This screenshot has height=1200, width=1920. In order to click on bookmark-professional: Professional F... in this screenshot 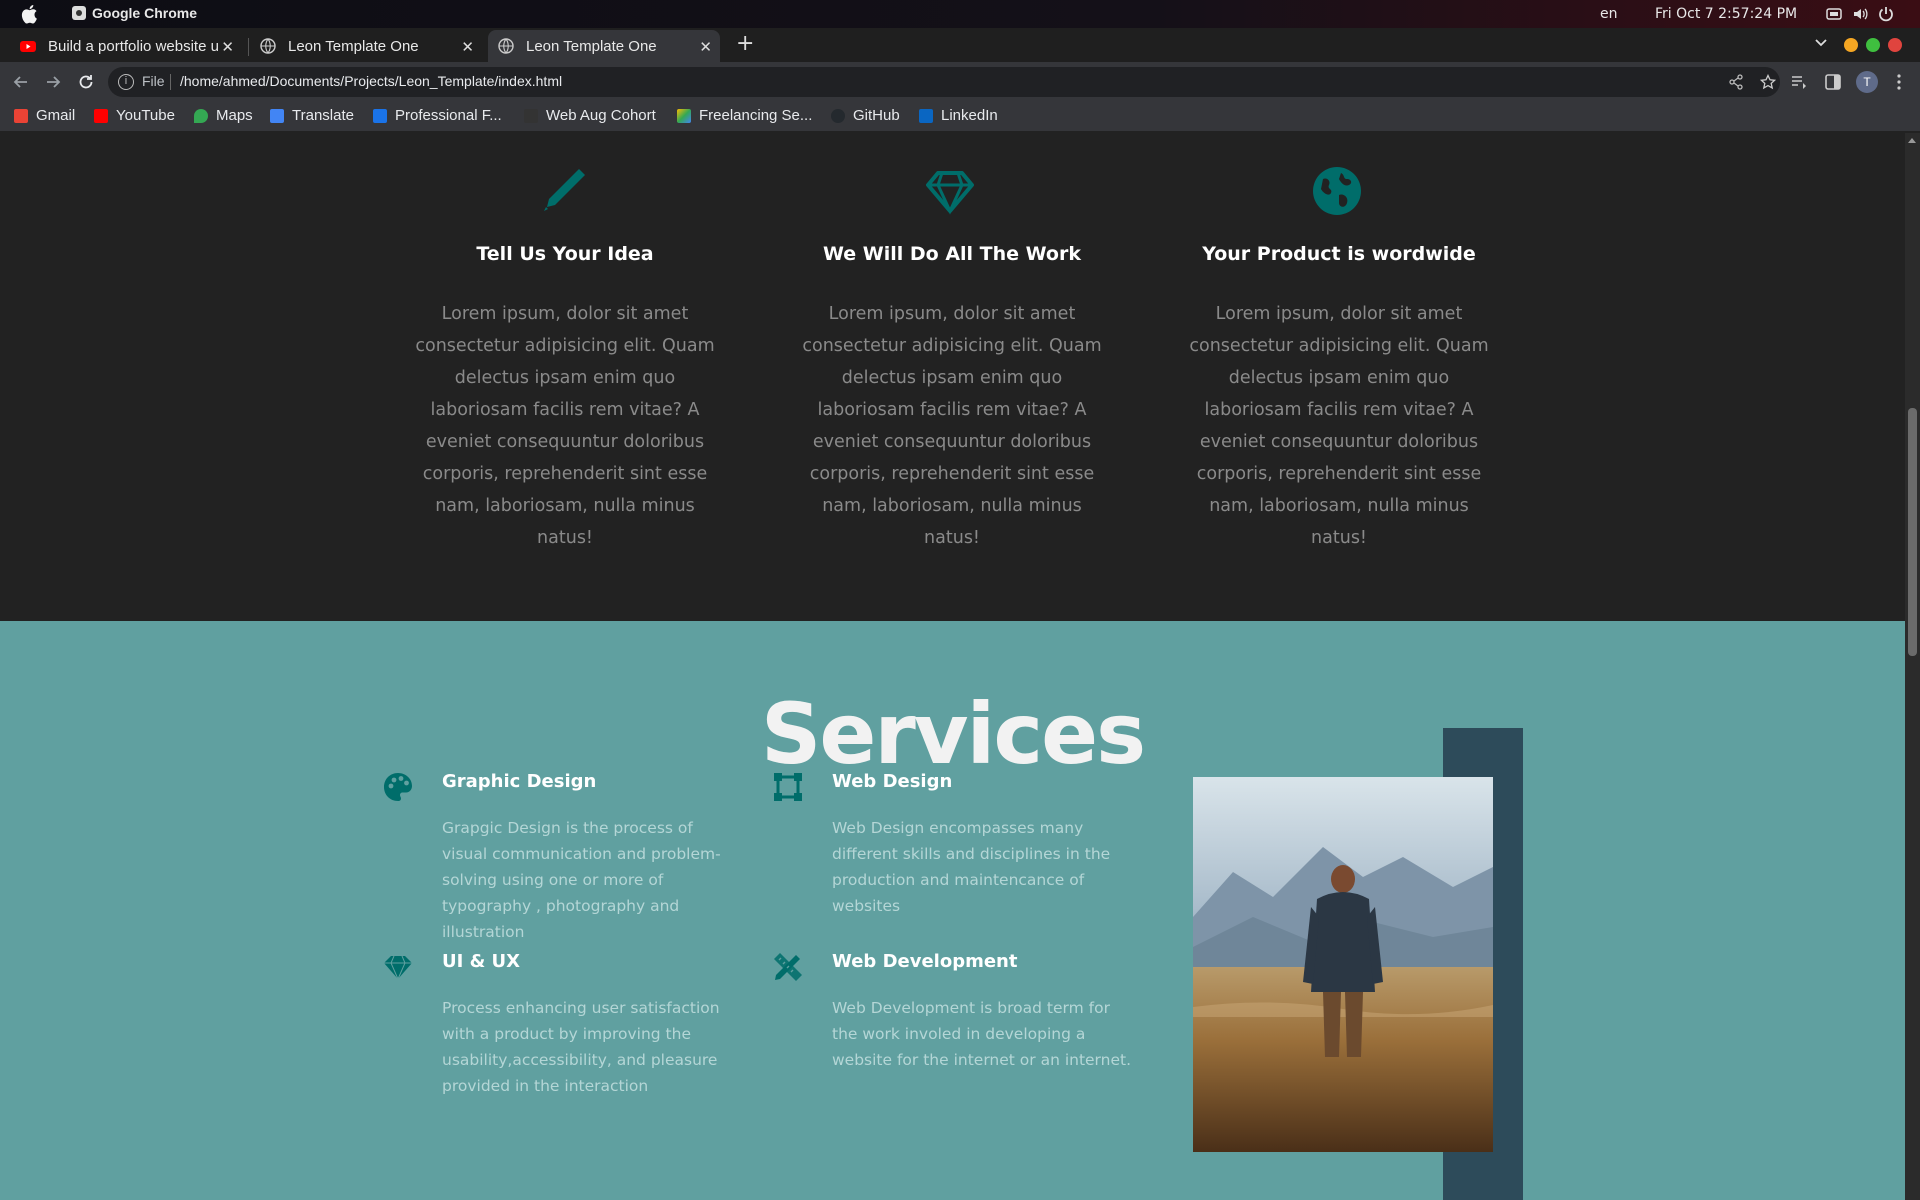, I will do `click(437, 115)`.